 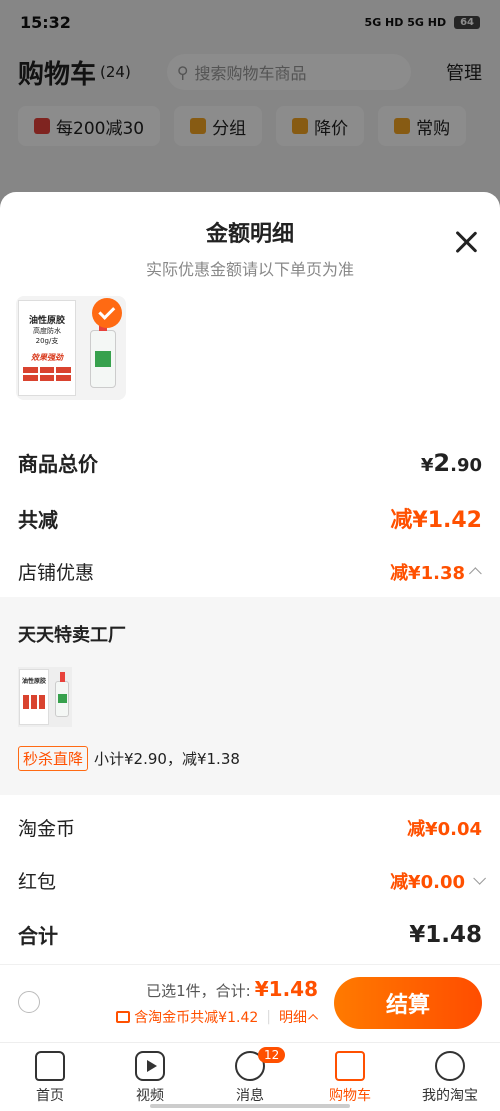 What do you see at coordinates (445, 934) in the screenshot?
I see `sum-value: ¥1.48` at bounding box center [445, 934].